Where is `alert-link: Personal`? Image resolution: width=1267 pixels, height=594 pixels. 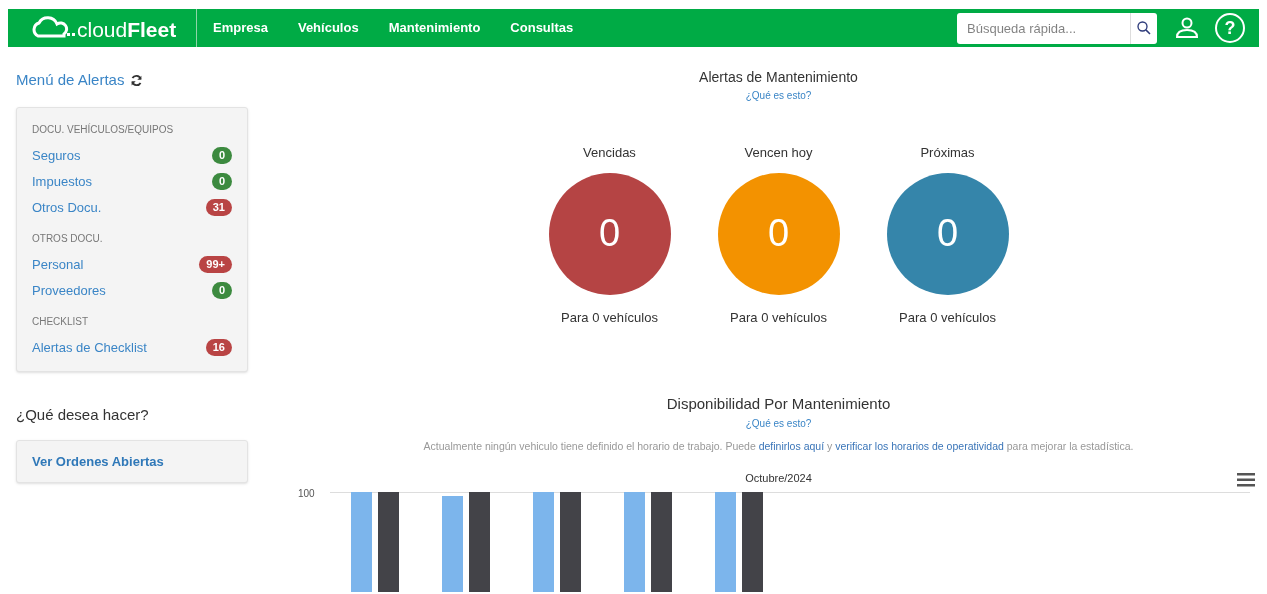 alert-link: Personal is located at coordinates (58, 264).